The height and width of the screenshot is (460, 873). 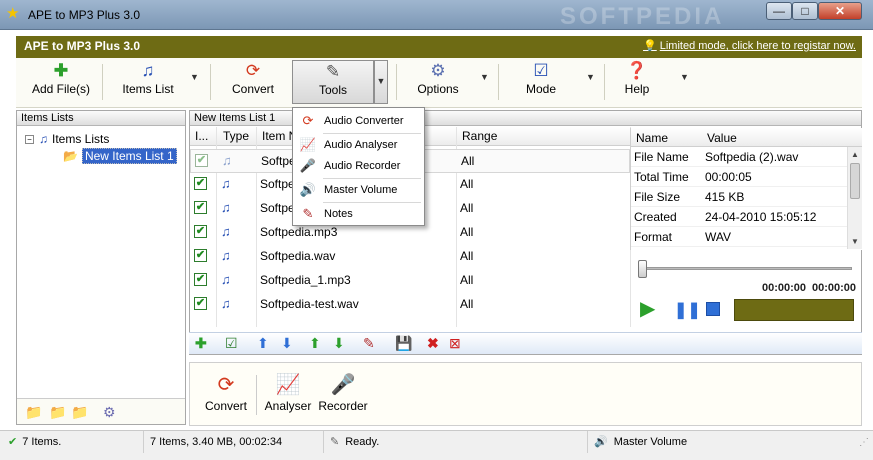 I want to click on options-dropdown: ▼, so click(x=484, y=77).